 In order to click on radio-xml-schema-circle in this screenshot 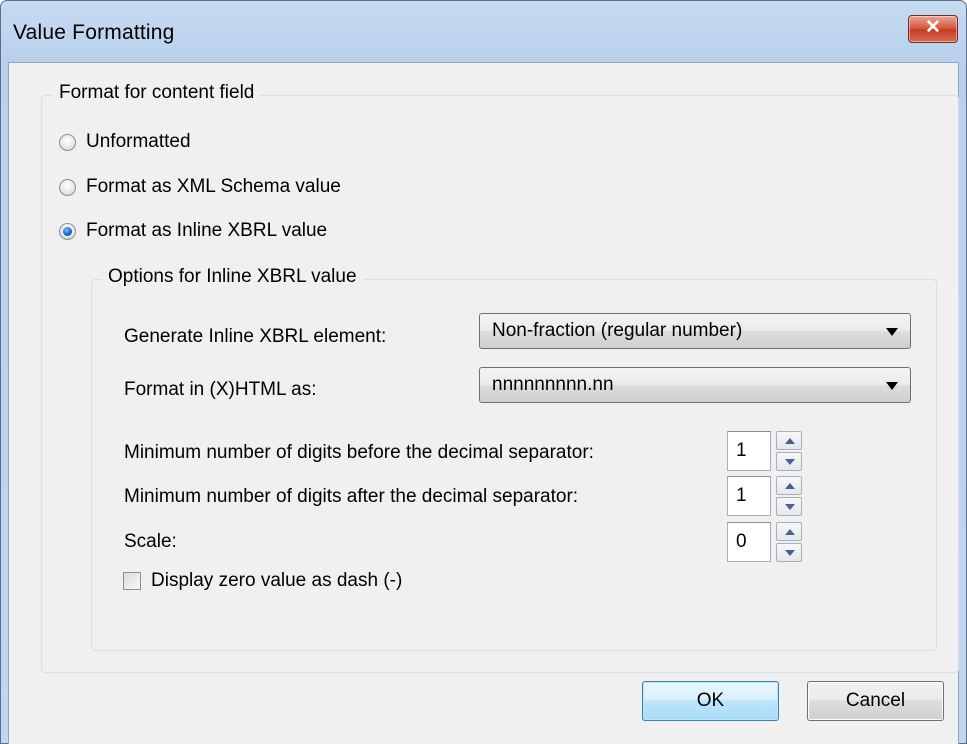, I will do `click(67, 187)`.